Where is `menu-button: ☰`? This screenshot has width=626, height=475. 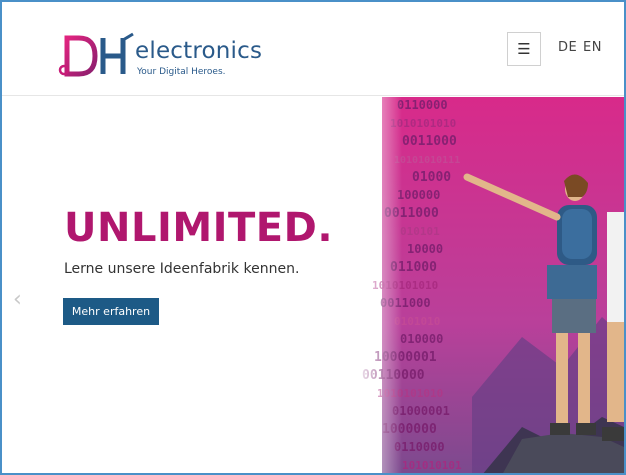 menu-button: ☰ is located at coordinates (524, 49).